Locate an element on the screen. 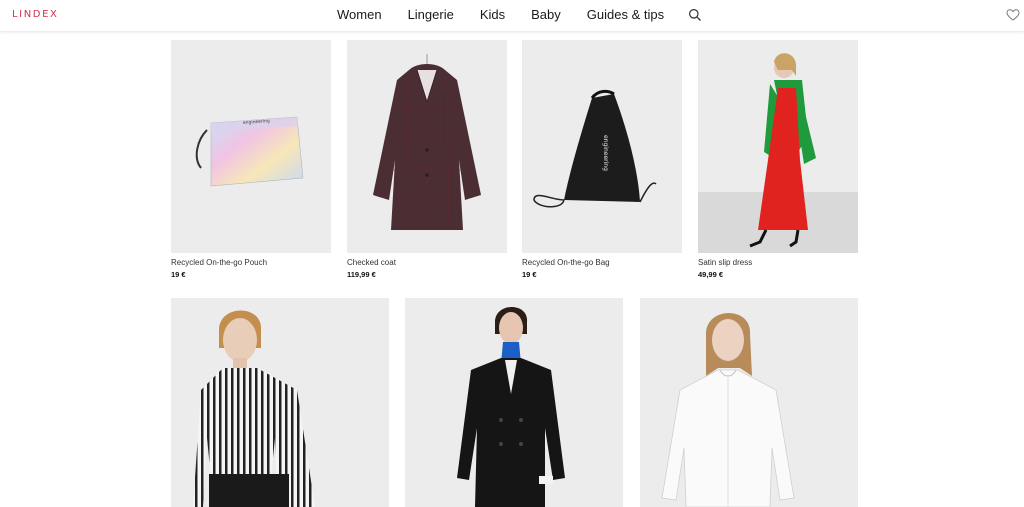  product-price: 49,99 € is located at coordinates (711, 274).